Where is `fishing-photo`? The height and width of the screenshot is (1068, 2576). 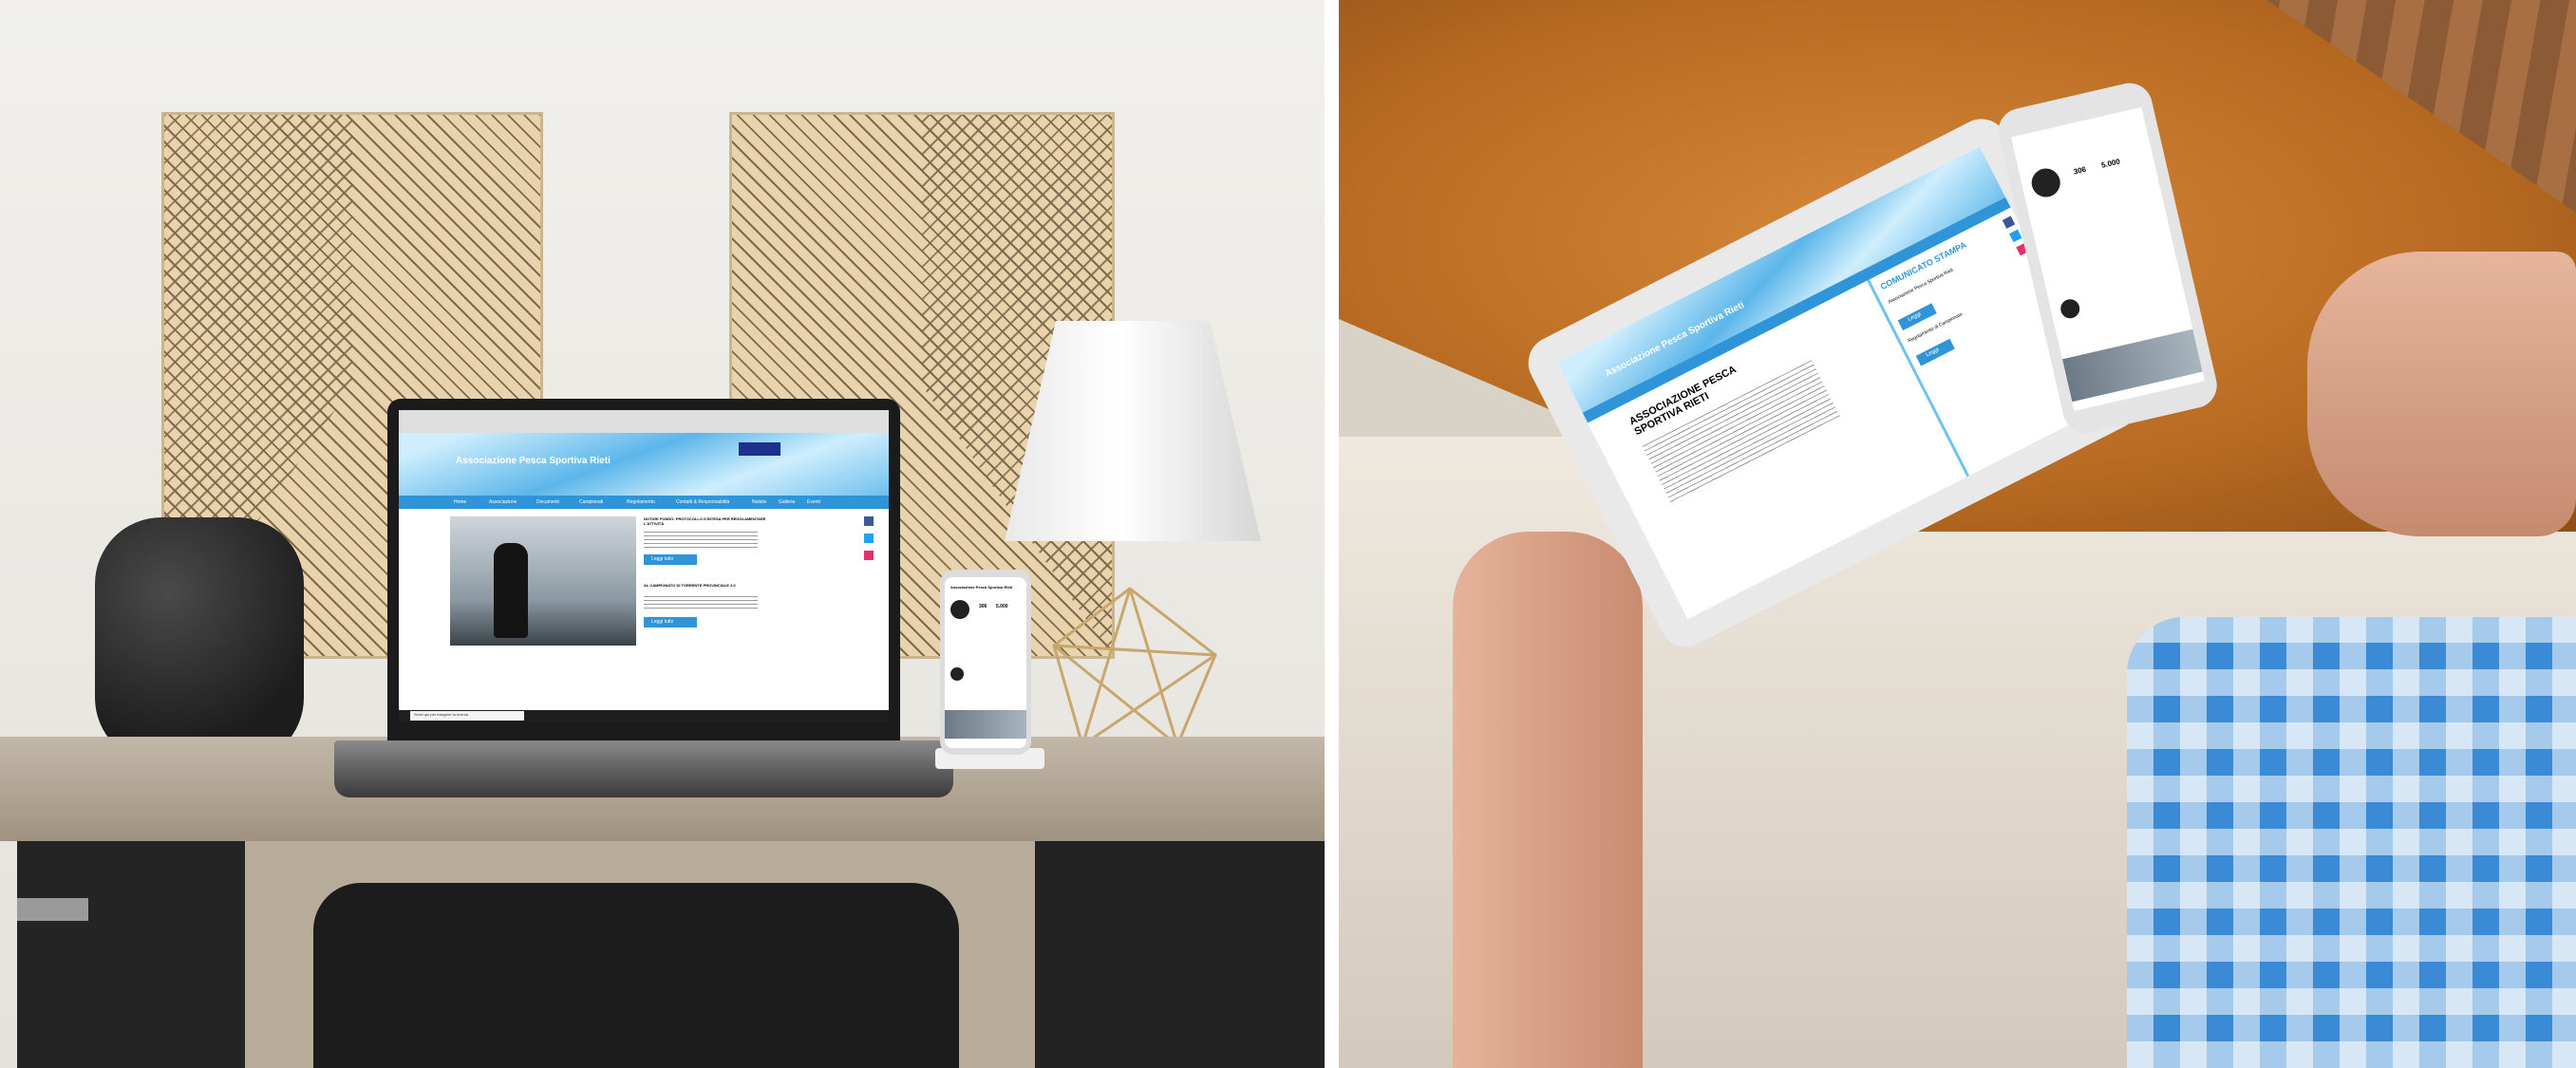
fishing-photo is located at coordinates (543, 581).